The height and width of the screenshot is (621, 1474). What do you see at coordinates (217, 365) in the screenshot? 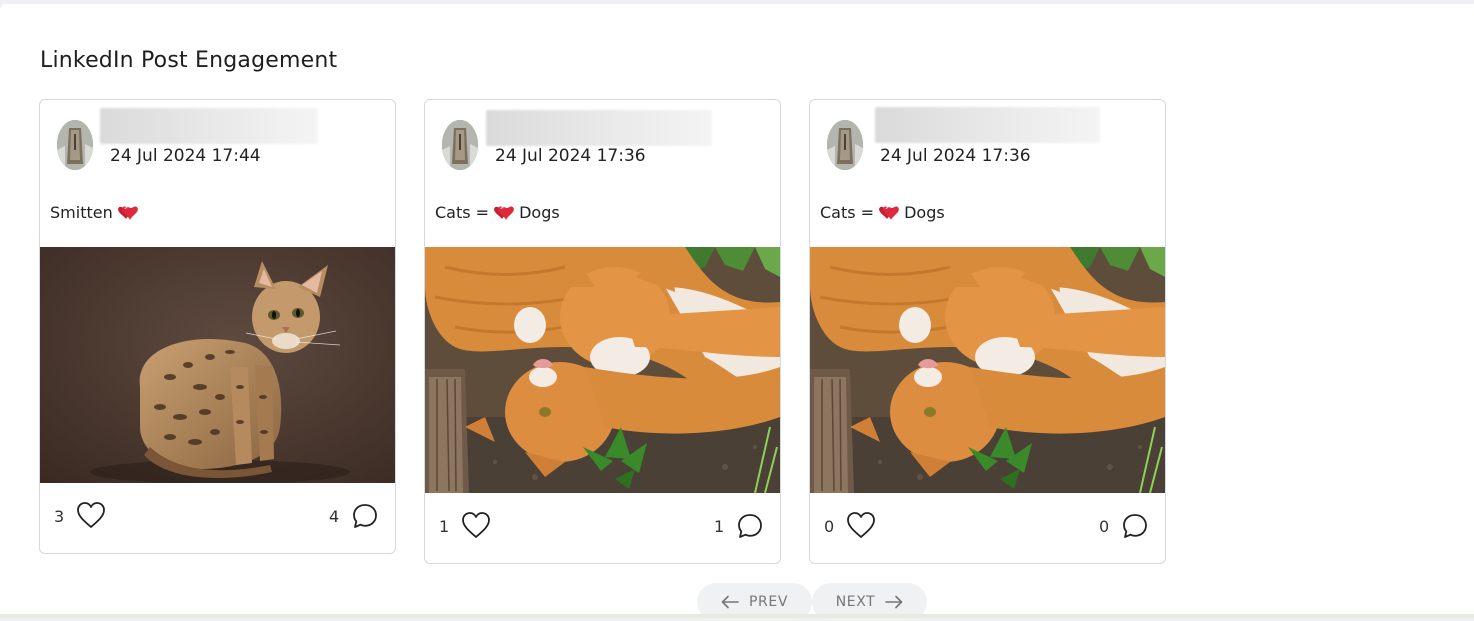
I see `post-image-spotted-cat` at bounding box center [217, 365].